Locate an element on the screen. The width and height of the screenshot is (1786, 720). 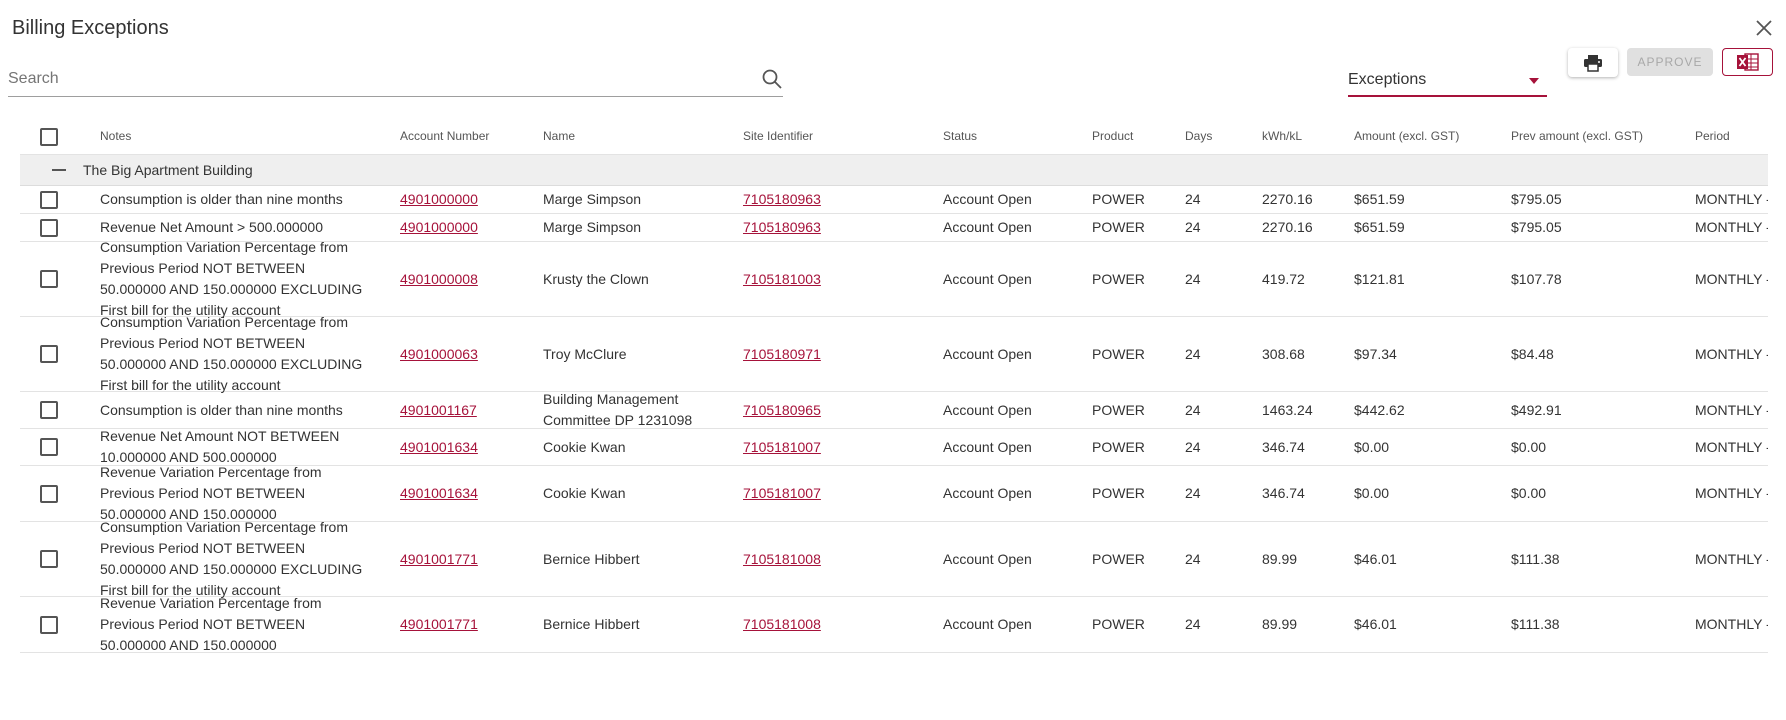
row-account-number-link: 4901000063 is located at coordinates (439, 354).